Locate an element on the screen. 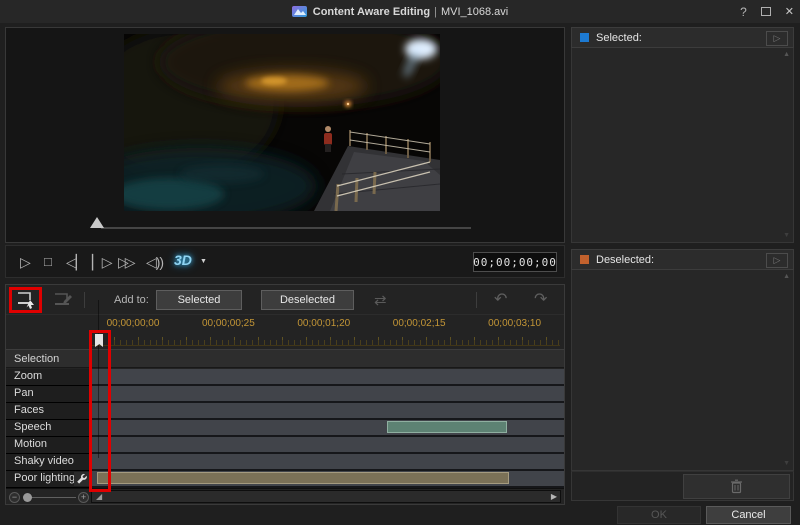 This screenshot has width=800, height=525. deselected-section-header: Deselected: ▷ is located at coordinates (682, 259).